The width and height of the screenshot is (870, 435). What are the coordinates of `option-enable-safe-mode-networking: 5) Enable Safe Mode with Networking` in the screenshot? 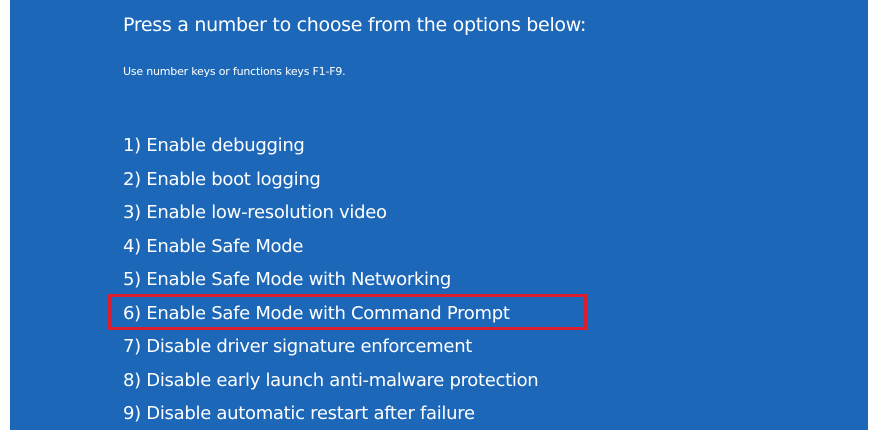 It's located at (330, 280).